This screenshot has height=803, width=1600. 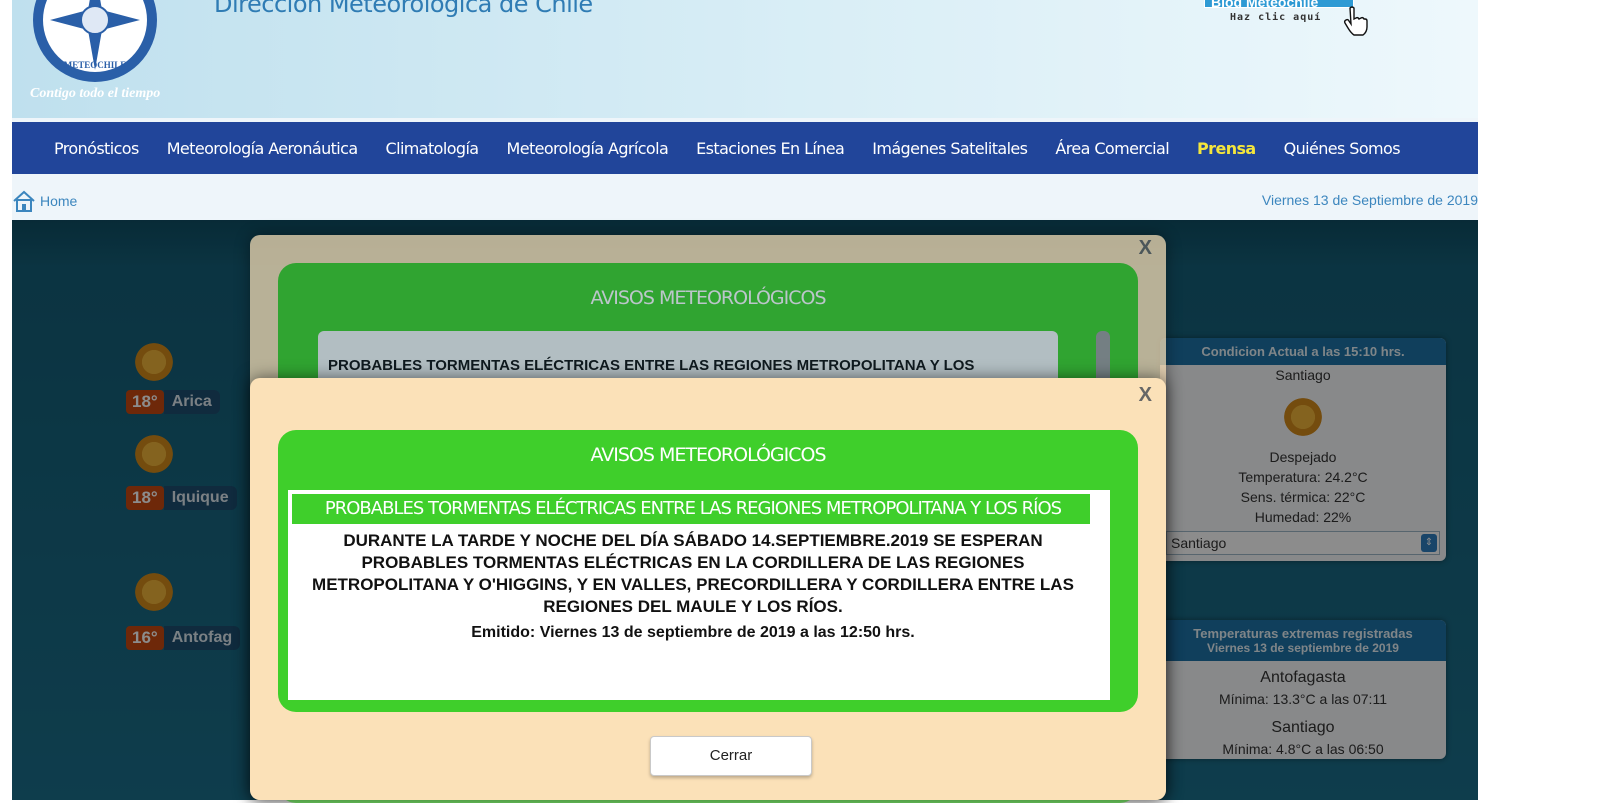 I want to click on breadcrumb-home: Home, so click(x=44, y=201).